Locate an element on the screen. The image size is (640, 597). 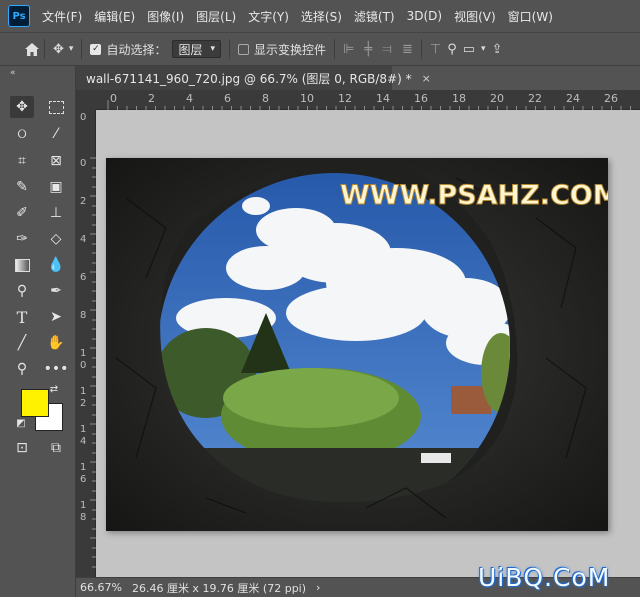
quick-mask-button: ⊡ is located at coordinates (22, 448).